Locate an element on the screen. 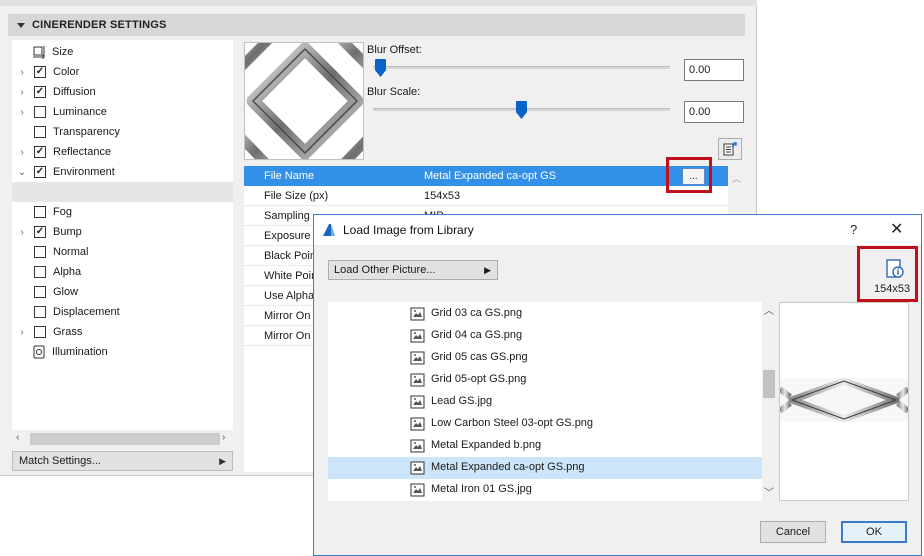 This screenshot has width=924, height=556. channel-bump: › ✓ Bump is located at coordinates (122, 232).